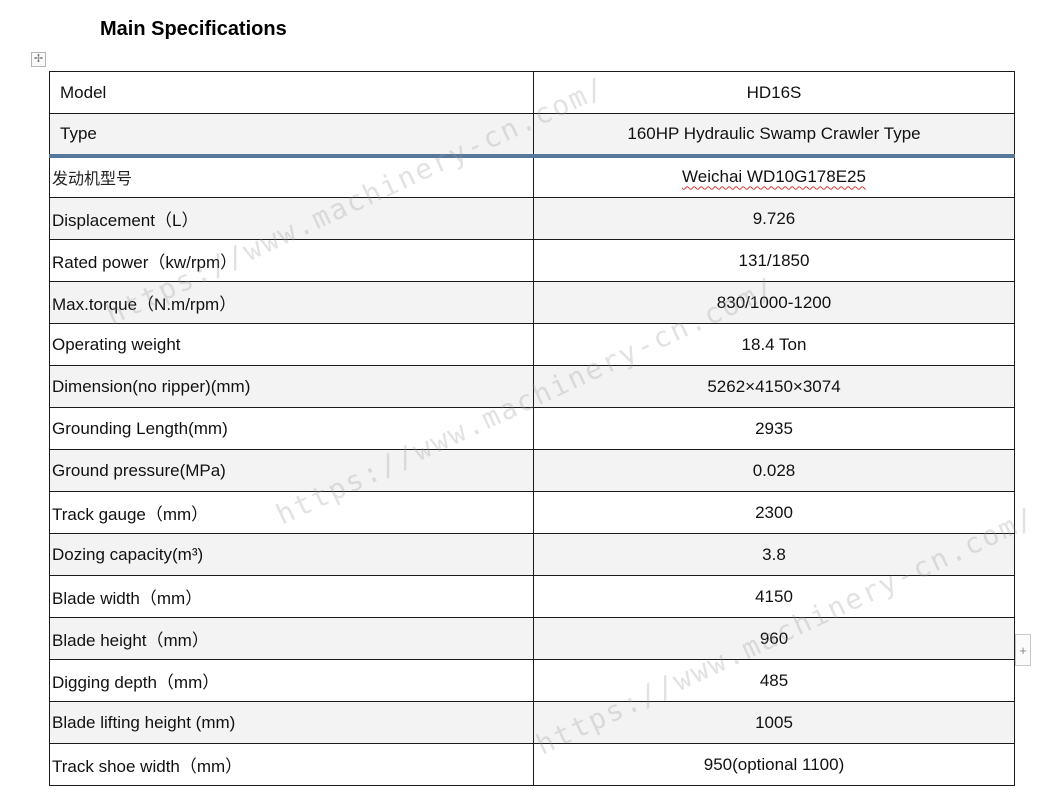 The image size is (1055, 802). What do you see at coordinates (291, 554) in the screenshot?
I see `spec-label: Dozing capacity(m³)` at bounding box center [291, 554].